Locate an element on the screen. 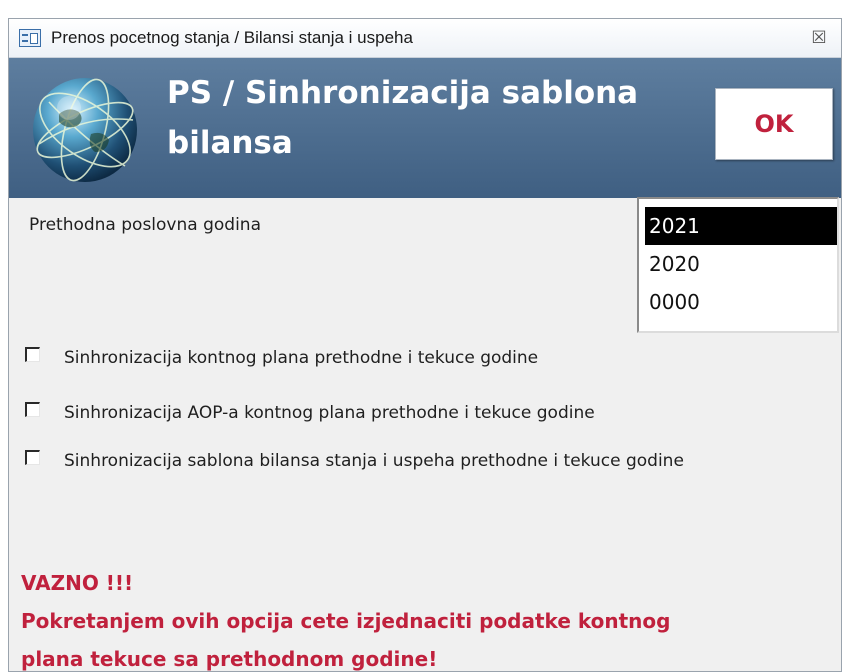  year-option: 0000 is located at coordinates (741, 302).